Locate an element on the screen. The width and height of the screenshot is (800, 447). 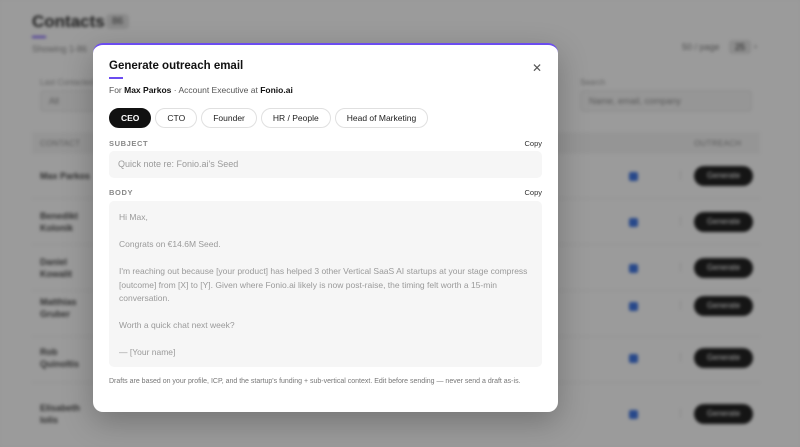
tab-cto: CTO is located at coordinates (176, 118).